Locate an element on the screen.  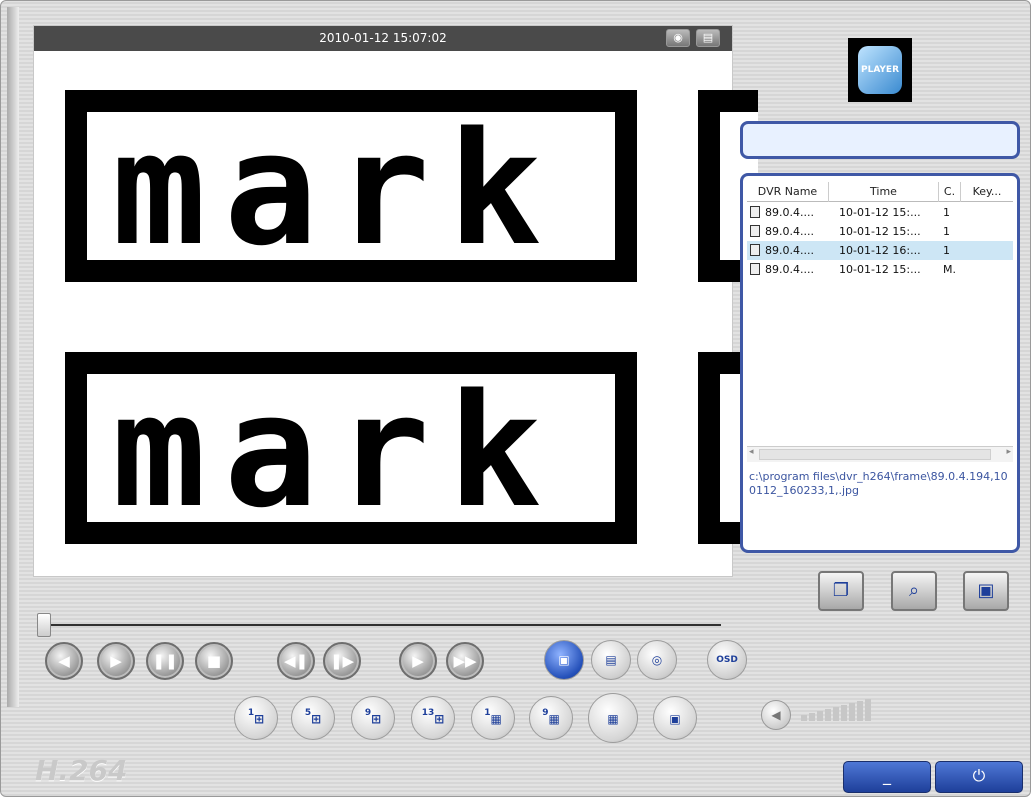
layout-9ch-b-button: 9▦ is located at coordinates (551, 718).